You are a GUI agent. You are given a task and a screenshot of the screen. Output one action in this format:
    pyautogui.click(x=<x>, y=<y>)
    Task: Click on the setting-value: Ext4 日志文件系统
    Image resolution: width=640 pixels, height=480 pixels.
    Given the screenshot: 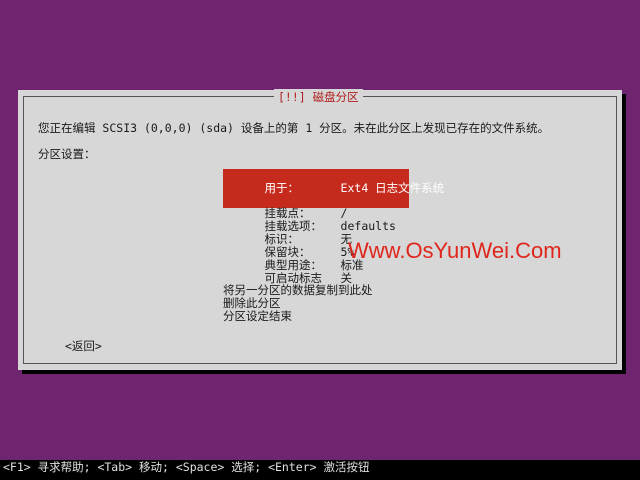 What is the action you would take?
    pyautogui.click(x=392, y=188)
    